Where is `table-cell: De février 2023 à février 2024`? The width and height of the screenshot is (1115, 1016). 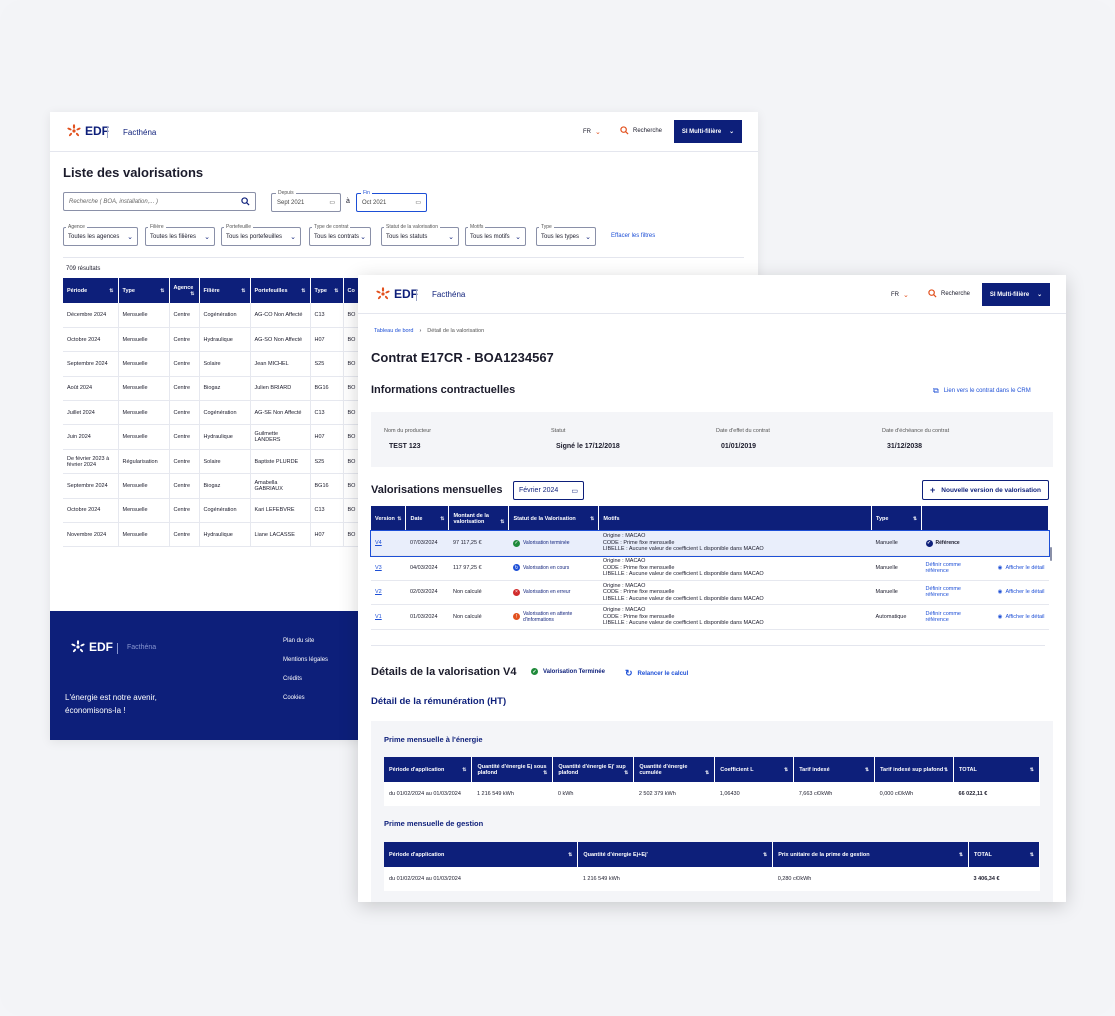
table-cell: De février 2023 à février 2024 is located at coordinates (91, 462).